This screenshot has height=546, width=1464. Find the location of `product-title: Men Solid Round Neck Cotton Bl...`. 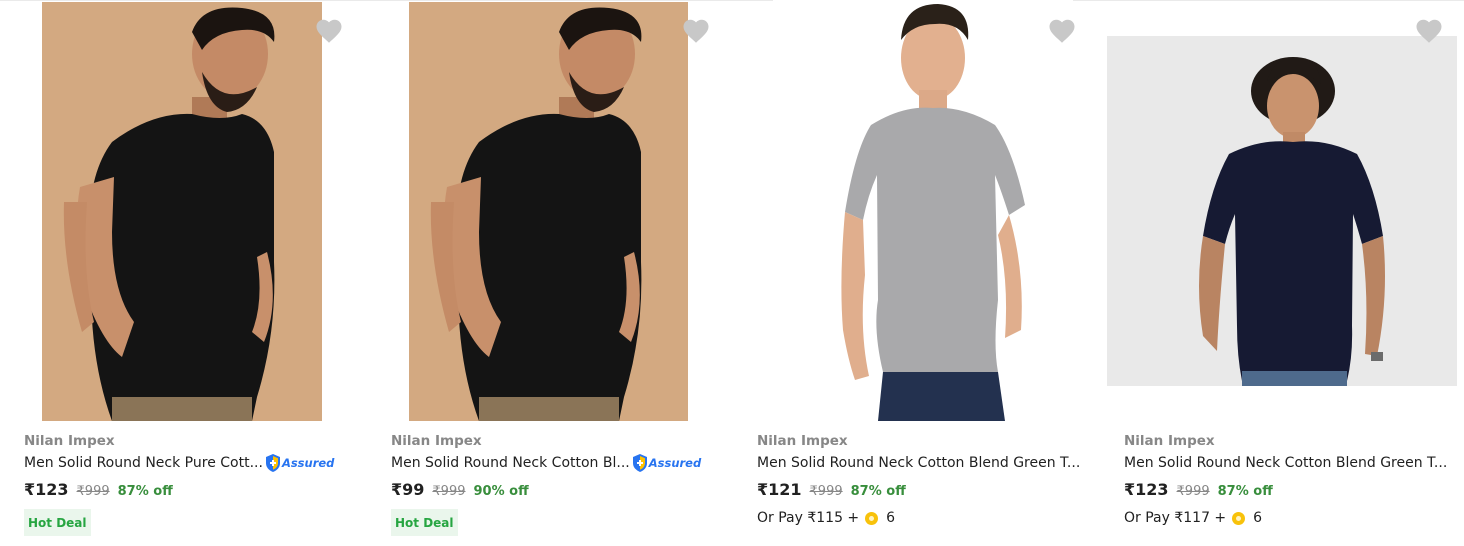

product-title: Men Solid Round Neck Cotton Bl... is located at coordinates (510, 463).